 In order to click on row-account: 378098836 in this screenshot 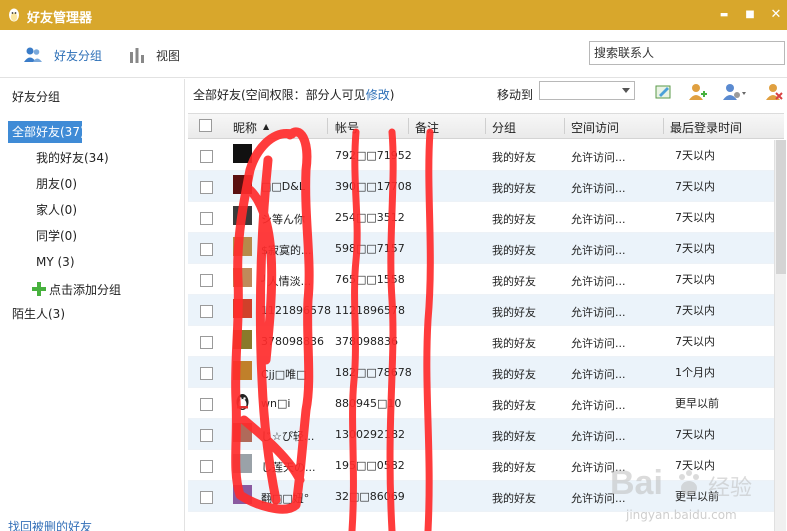, I will do `click(366, 341)`.